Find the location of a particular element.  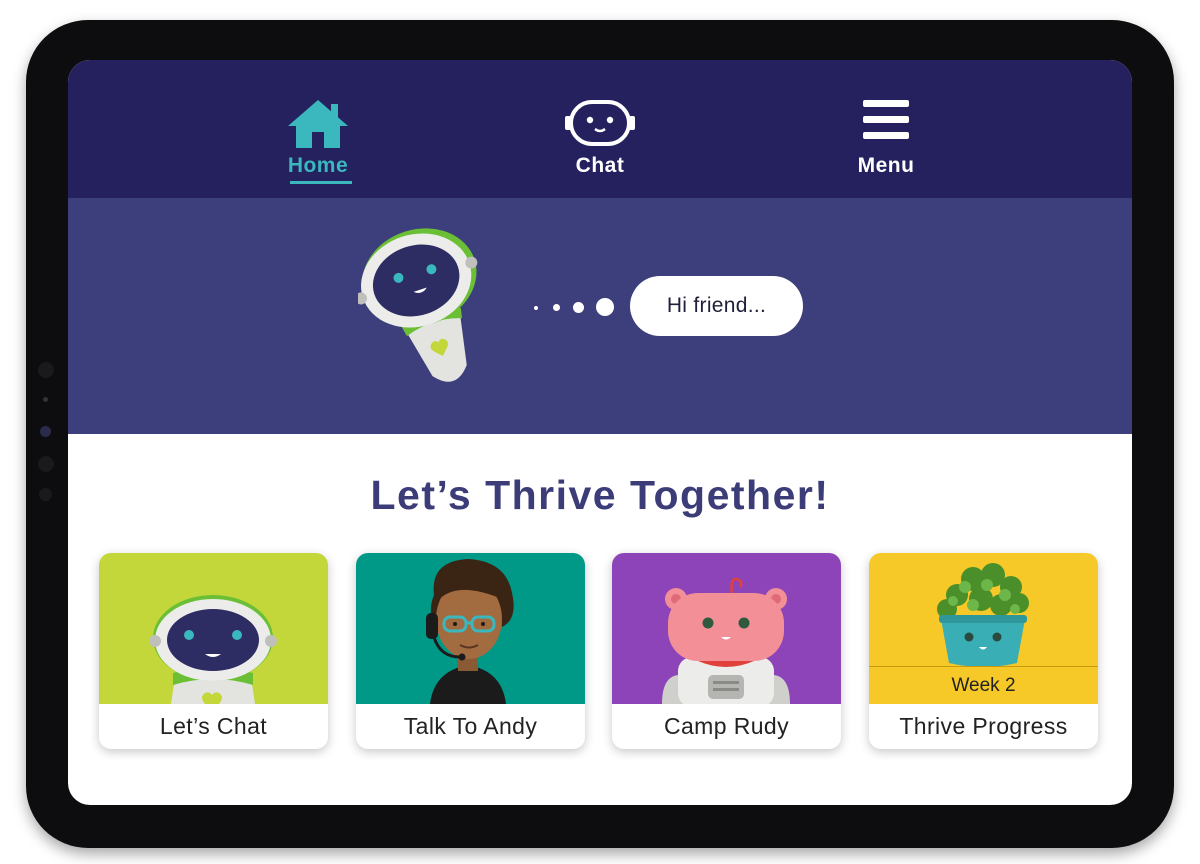

house-icon is located at coordinates (318, 124).